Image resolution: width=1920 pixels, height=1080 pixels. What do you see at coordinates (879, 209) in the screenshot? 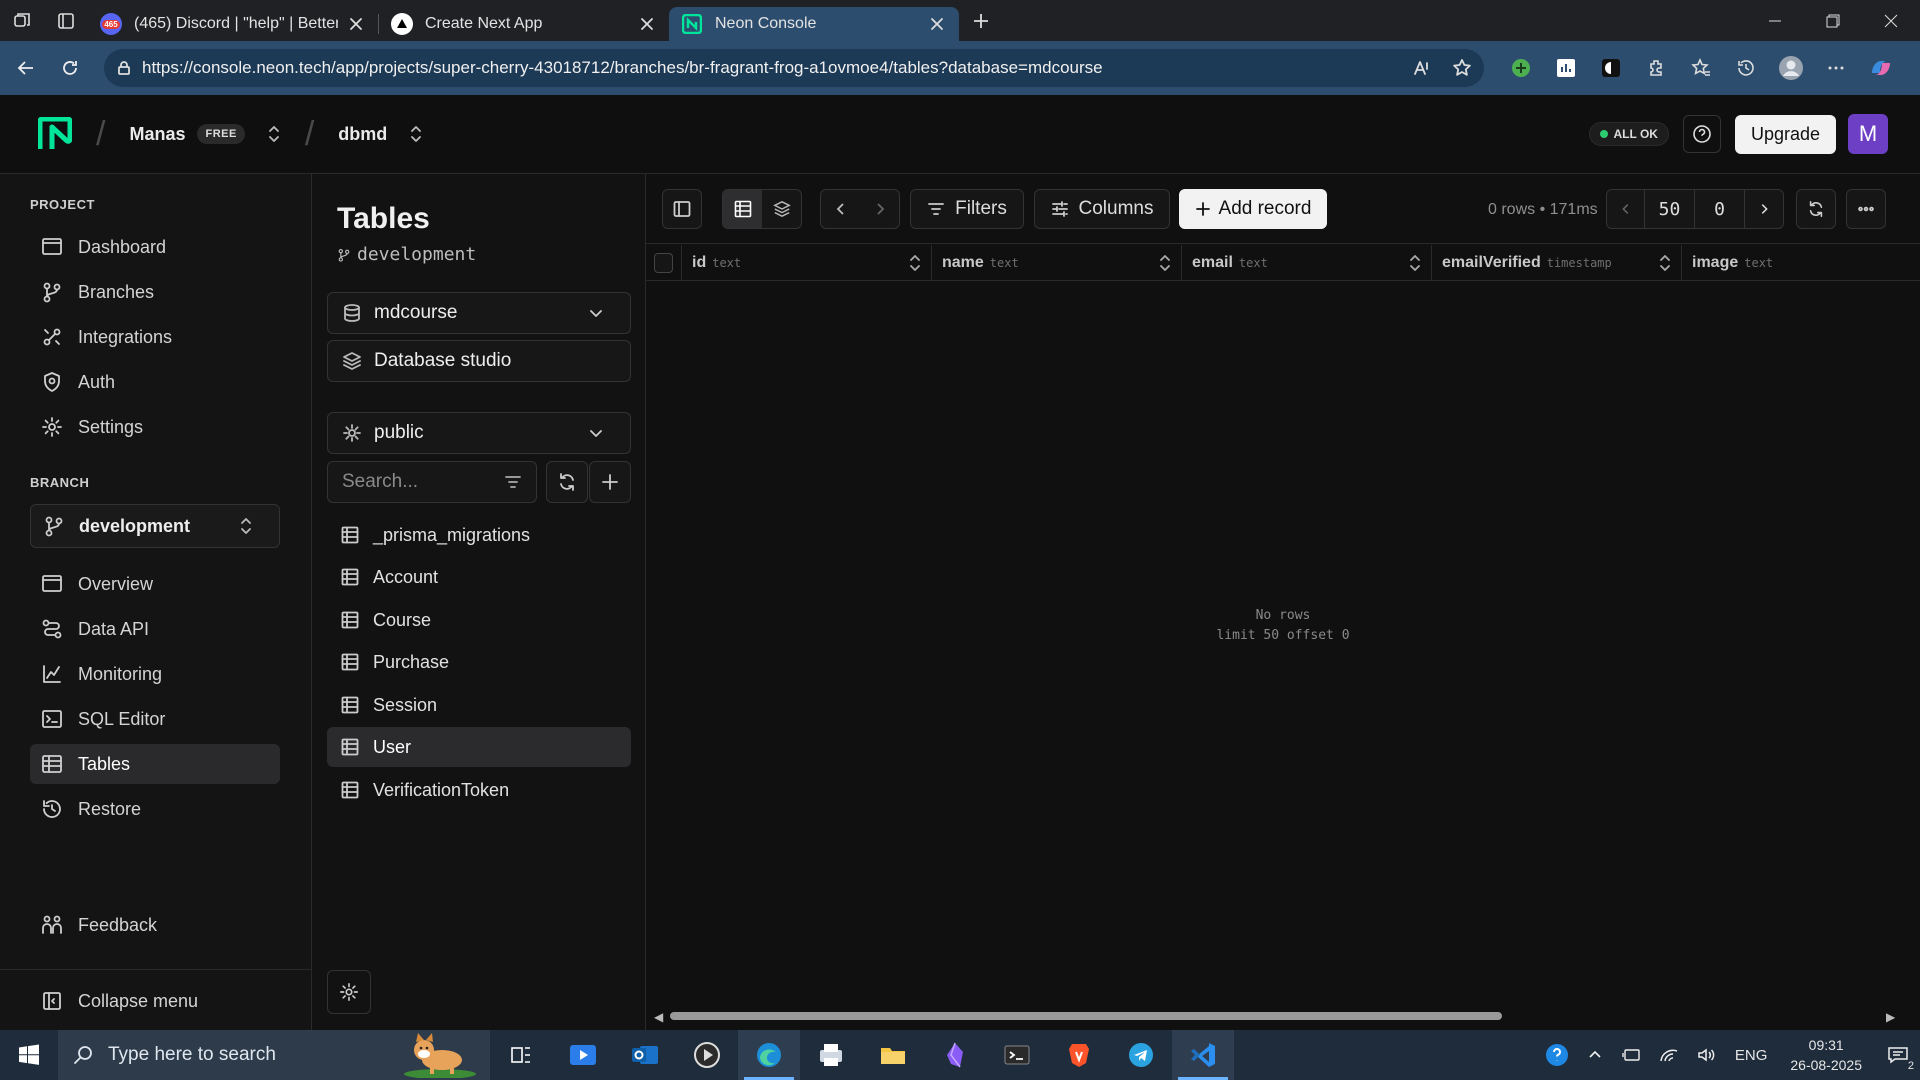
I see `chevron-right-icon` at bounding box center [879, 209].